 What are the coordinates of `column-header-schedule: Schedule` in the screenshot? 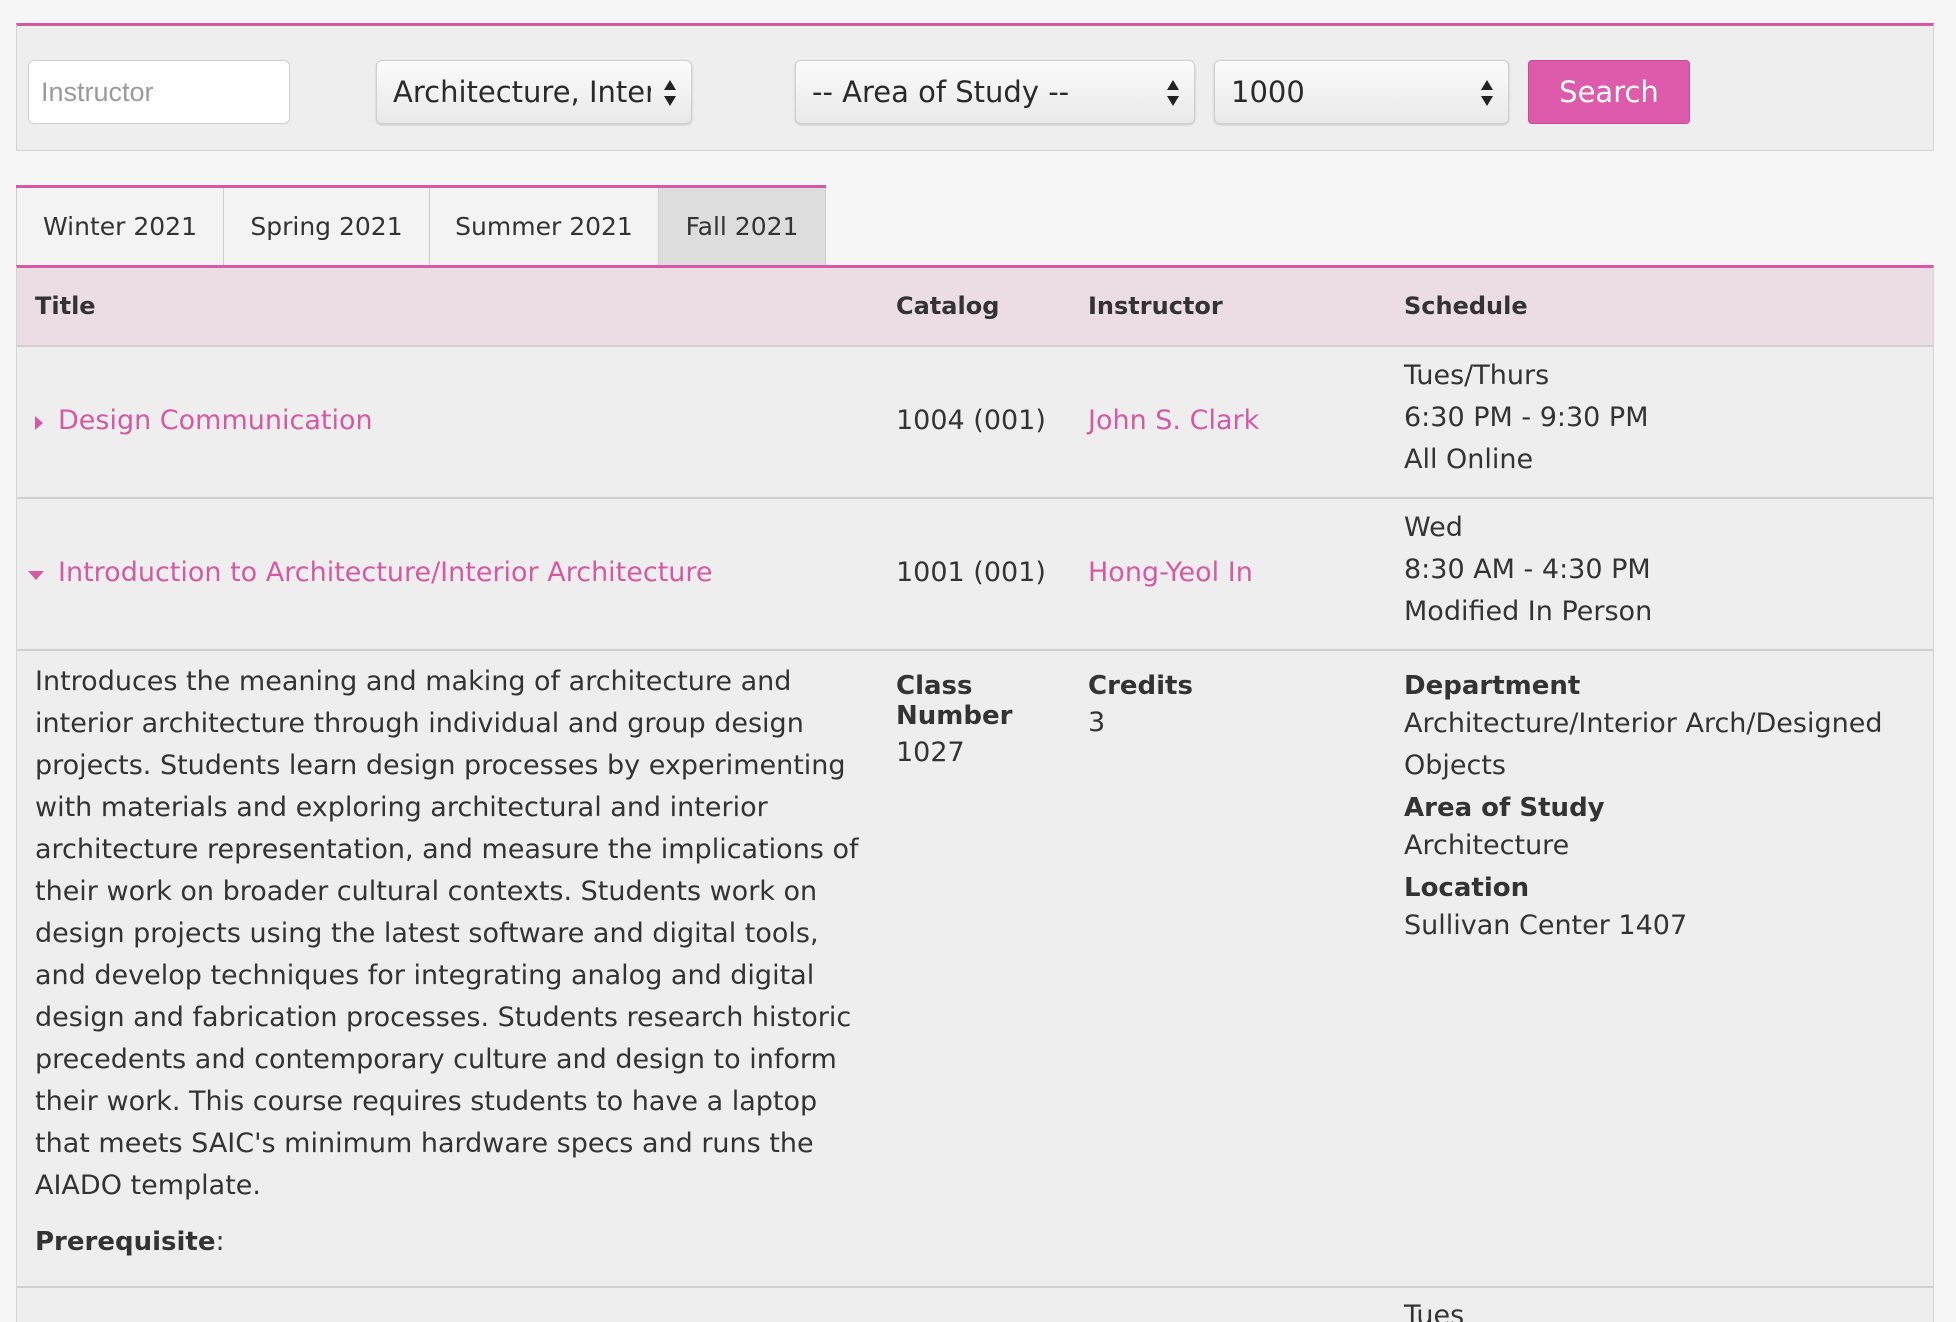 It's located at (1466, 306).